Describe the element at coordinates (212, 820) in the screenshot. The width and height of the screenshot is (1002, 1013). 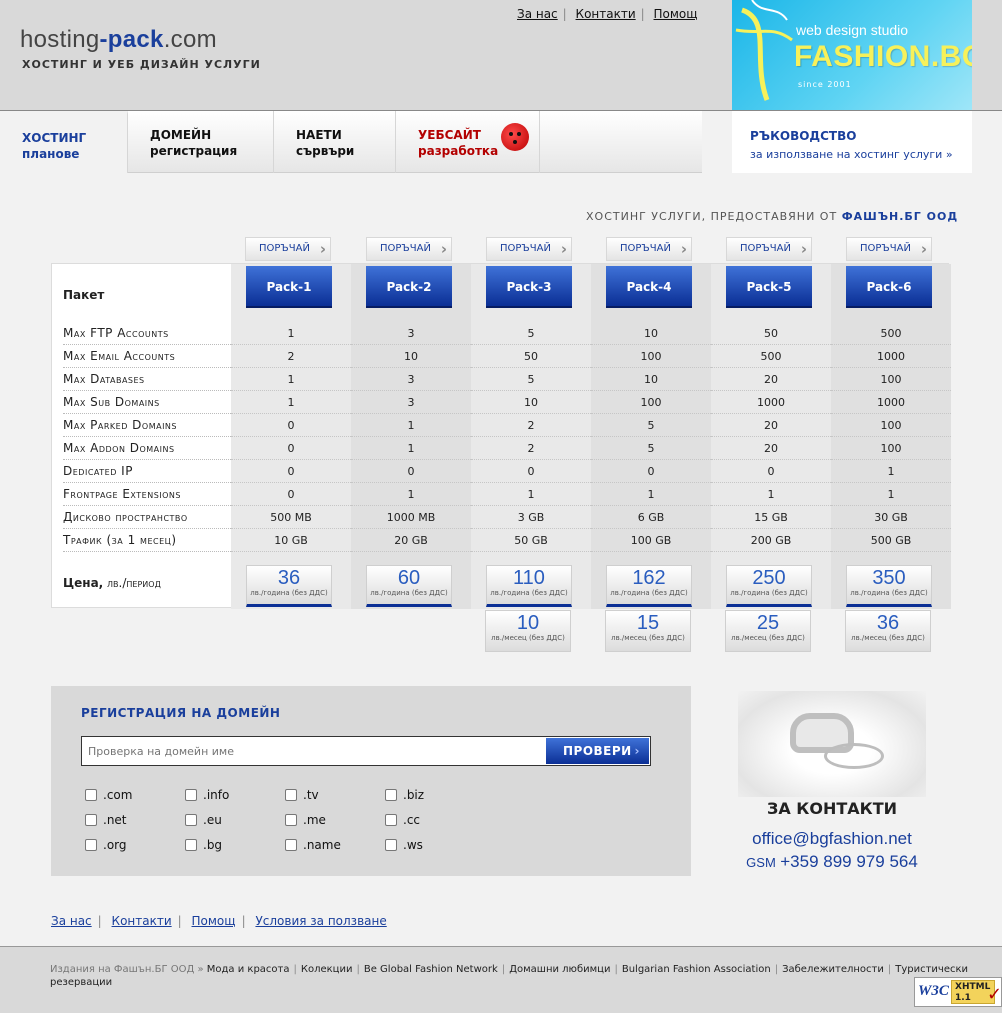
I see `tld-label: .eu` at that location.